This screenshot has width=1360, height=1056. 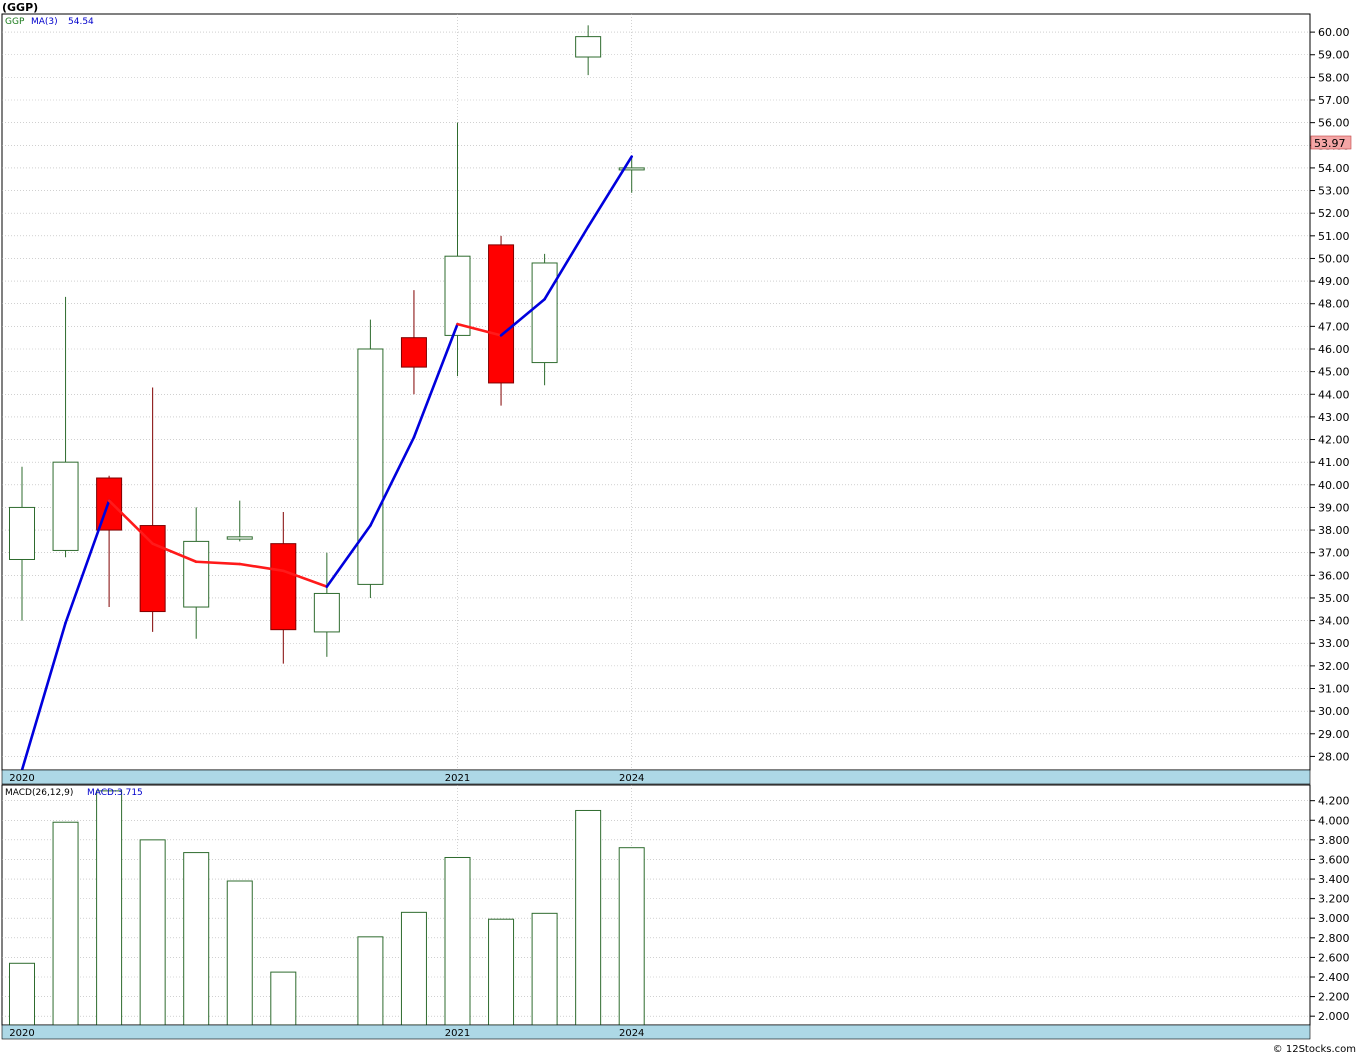 I want to click on price-tick-label: 33.00, so click(x=1334, y=643).